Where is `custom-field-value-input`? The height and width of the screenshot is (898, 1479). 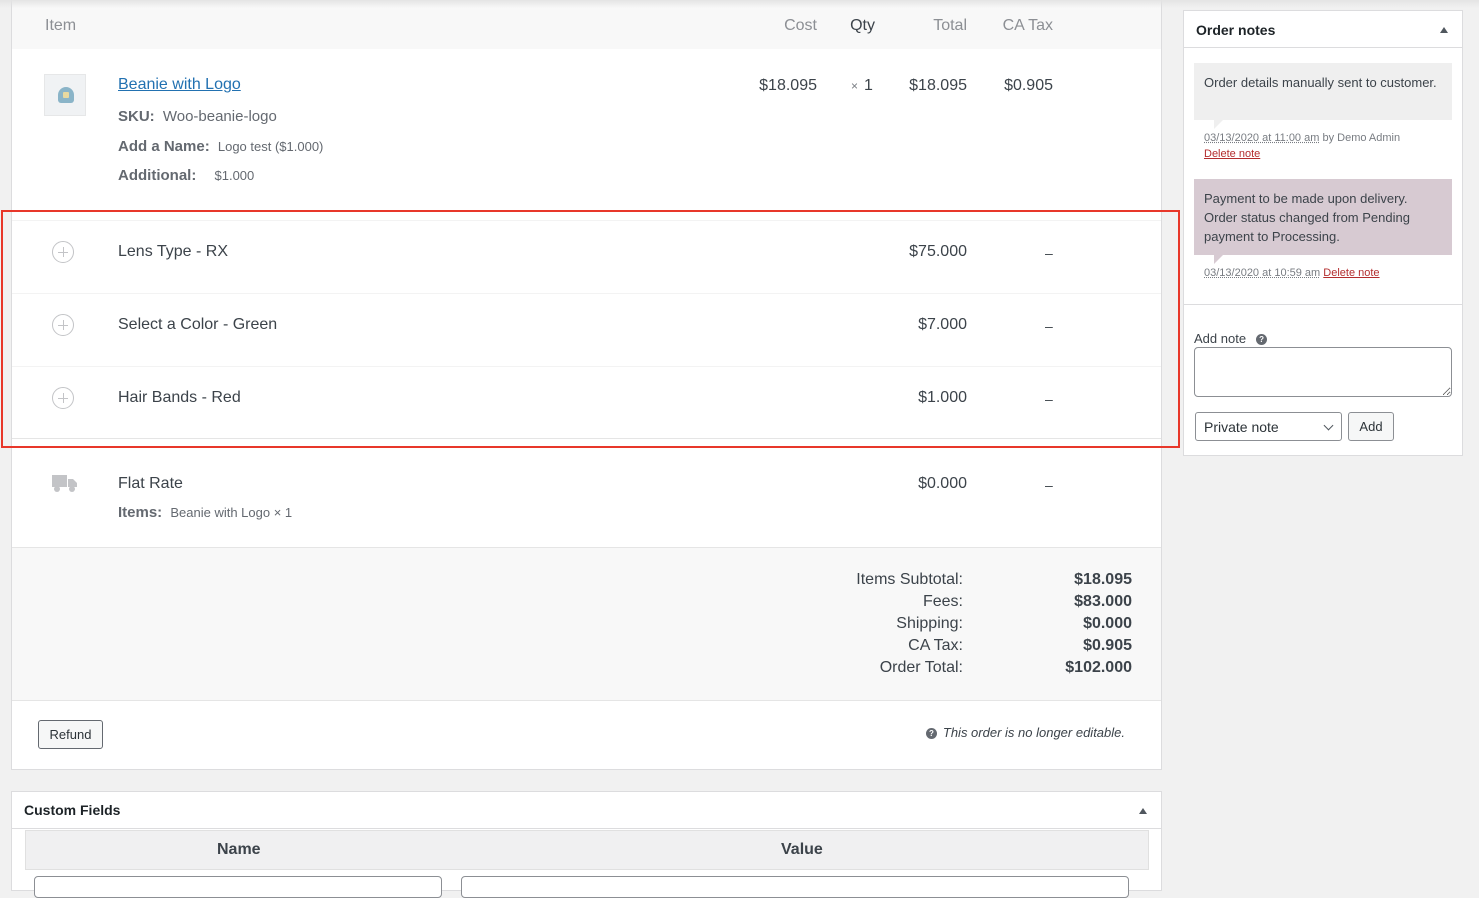 custom-field-value-input is located at coordinates (795, 887).